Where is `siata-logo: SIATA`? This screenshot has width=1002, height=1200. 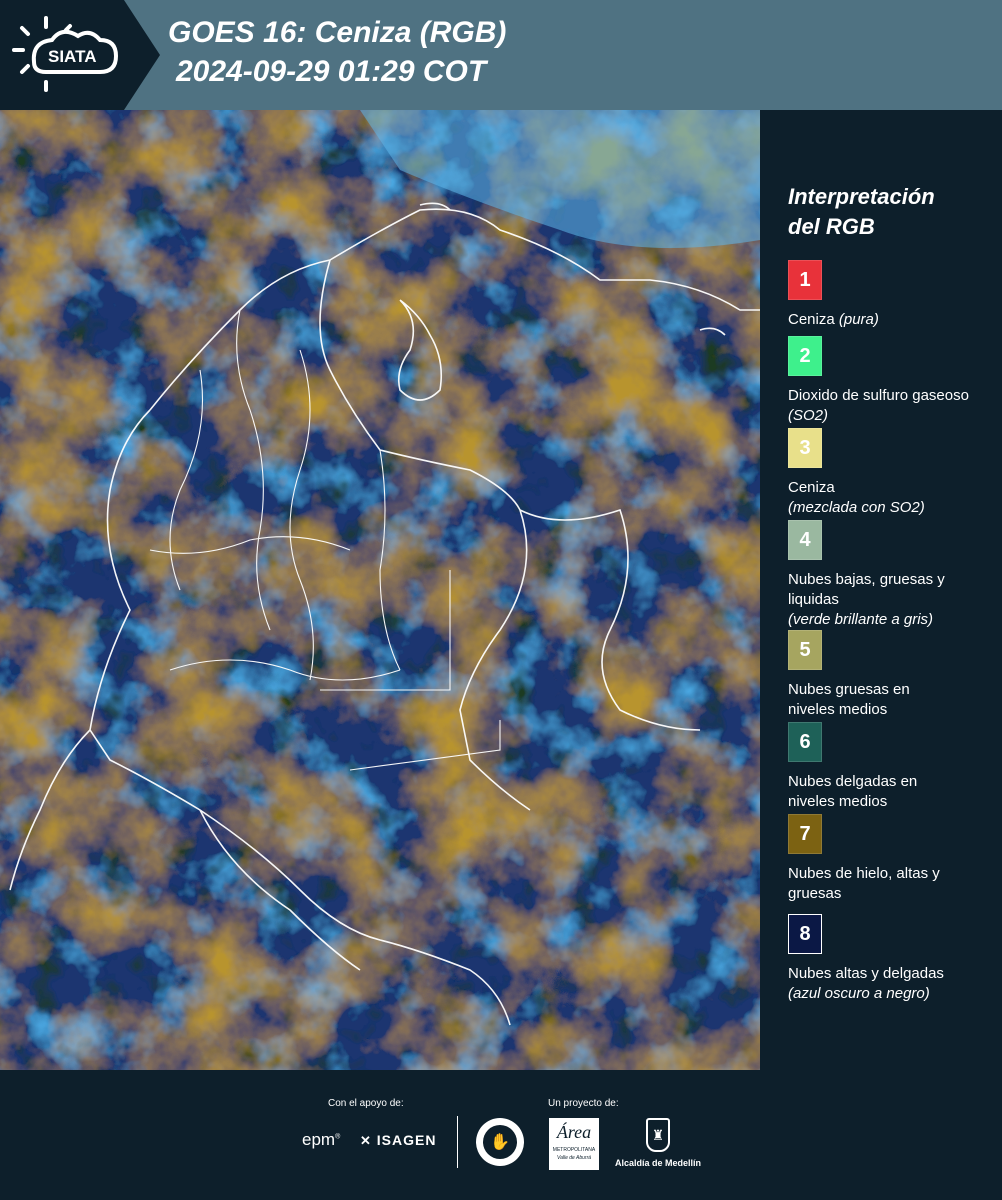
siata-logo: SIATA is located at coordinates (65, 54).